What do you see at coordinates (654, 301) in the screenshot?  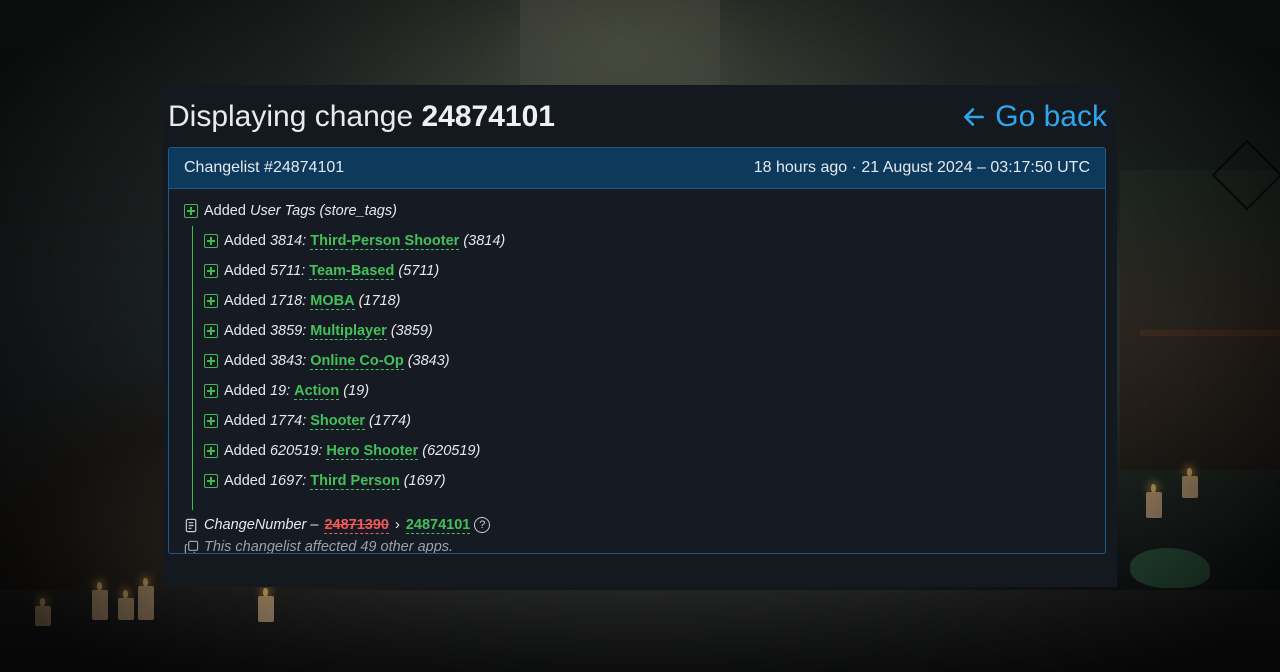 I see `list-item: Added 1718: MOBA (1718)` at bounding box center [654, 301].